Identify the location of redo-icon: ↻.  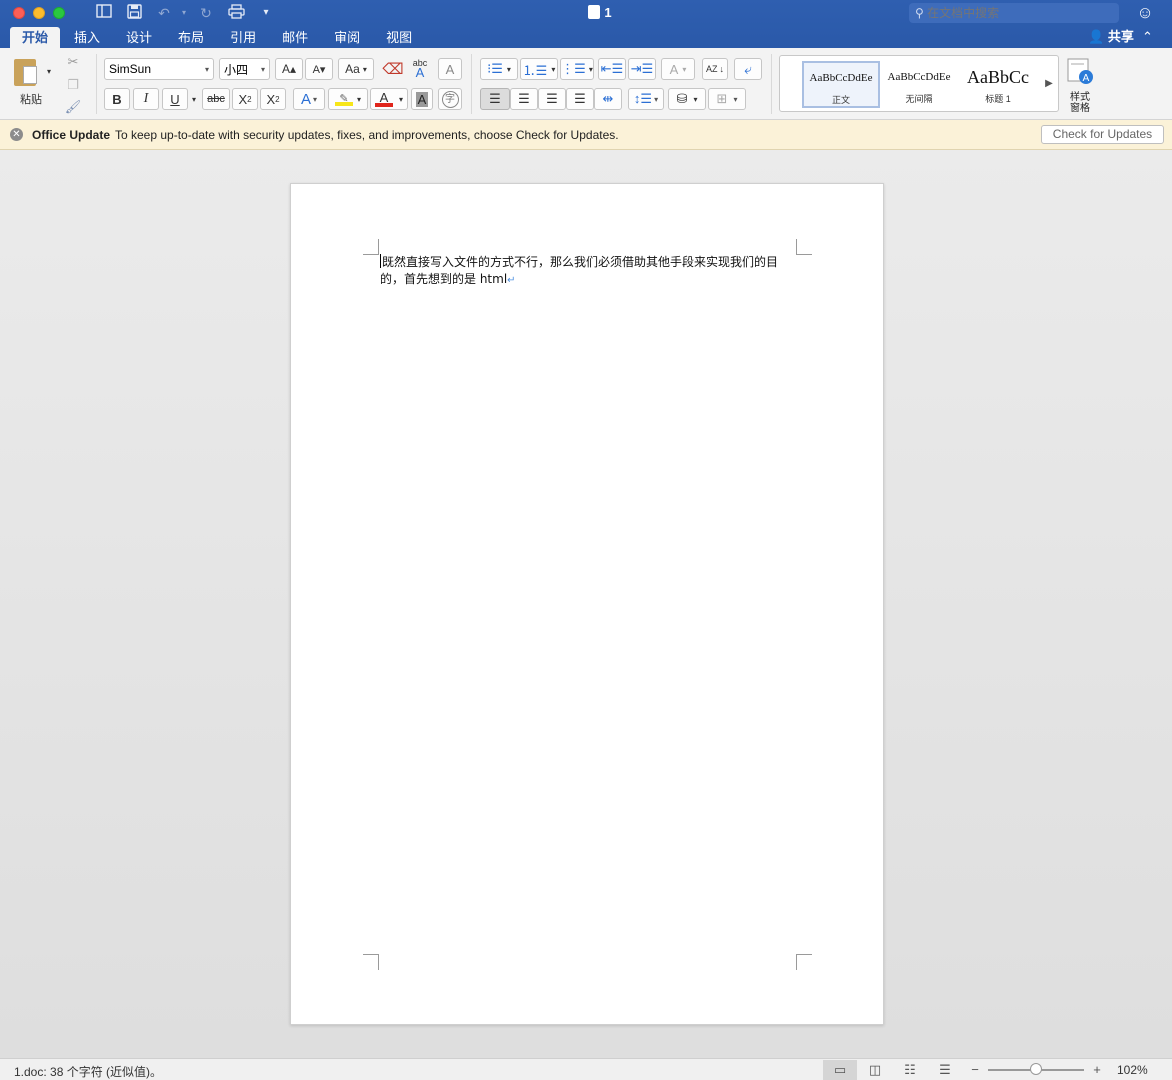
(206, 13).